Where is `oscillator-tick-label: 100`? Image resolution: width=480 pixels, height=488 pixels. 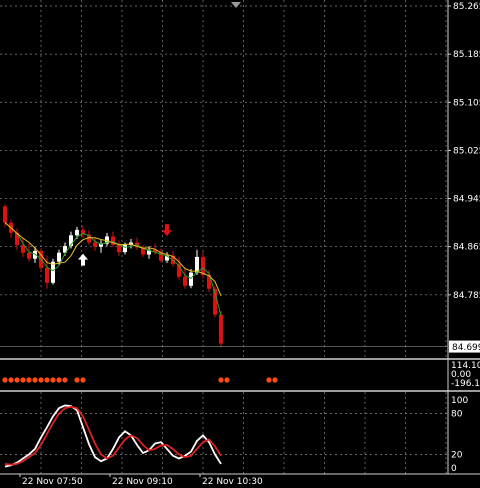
oscillator-tick-label: 100 is located at coordinates (459, 401).